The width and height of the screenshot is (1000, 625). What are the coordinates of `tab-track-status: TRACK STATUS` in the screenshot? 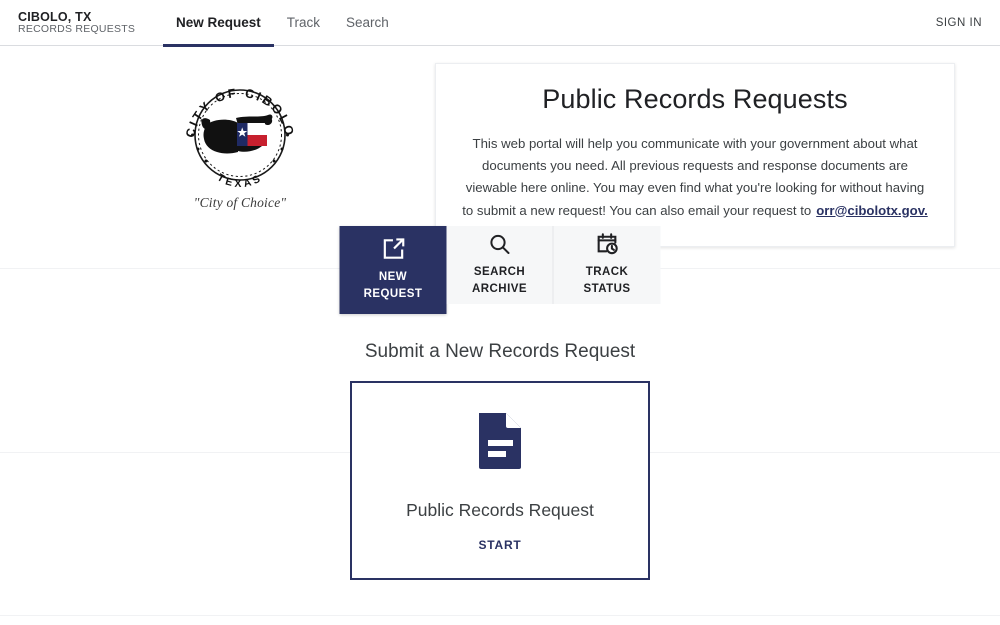 It's located at (607, 264).